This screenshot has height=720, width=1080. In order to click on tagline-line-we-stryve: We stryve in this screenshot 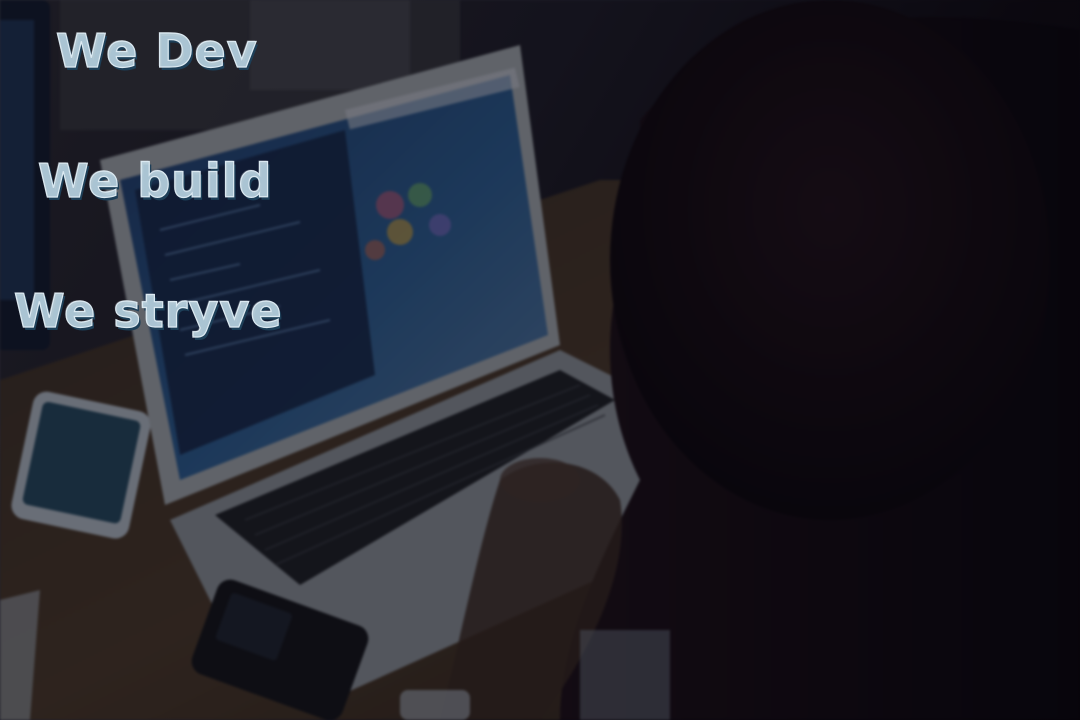, I will do `click(148, 311)`.